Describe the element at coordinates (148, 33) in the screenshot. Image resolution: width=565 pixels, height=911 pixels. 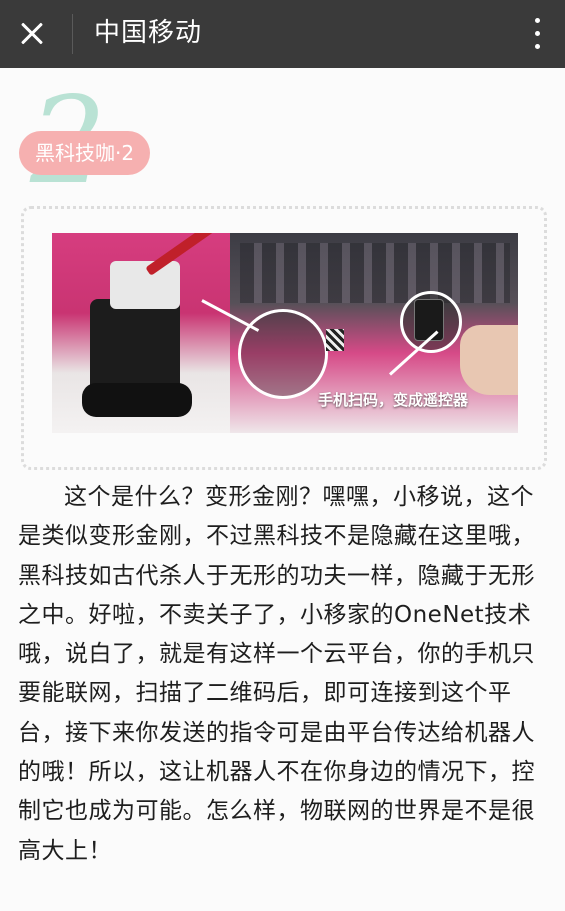
I see `page-title: 中国移动` at that location.